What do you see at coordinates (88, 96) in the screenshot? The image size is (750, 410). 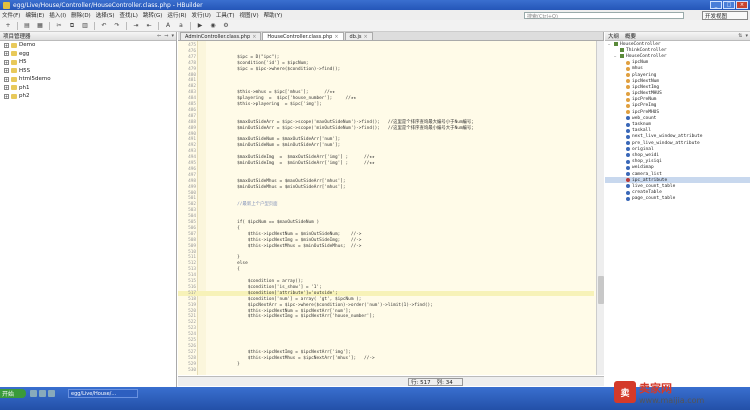 I see `tree-item: + ph2` at bounding box center [88, 96].